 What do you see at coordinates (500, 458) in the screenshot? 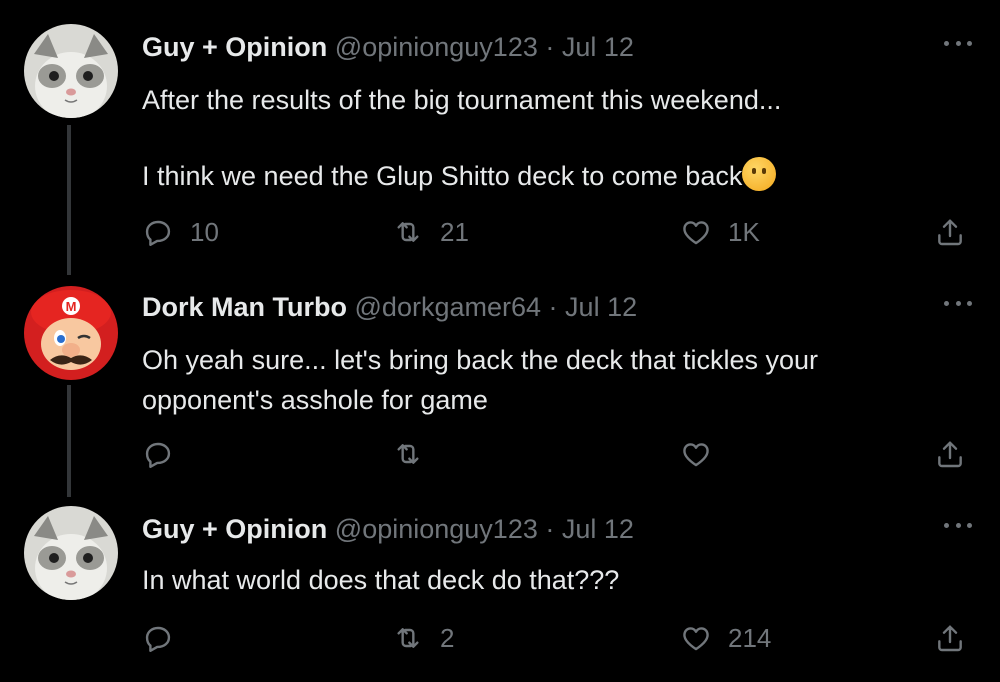
I see `tweet-actions` at bounding box center [500, 458].